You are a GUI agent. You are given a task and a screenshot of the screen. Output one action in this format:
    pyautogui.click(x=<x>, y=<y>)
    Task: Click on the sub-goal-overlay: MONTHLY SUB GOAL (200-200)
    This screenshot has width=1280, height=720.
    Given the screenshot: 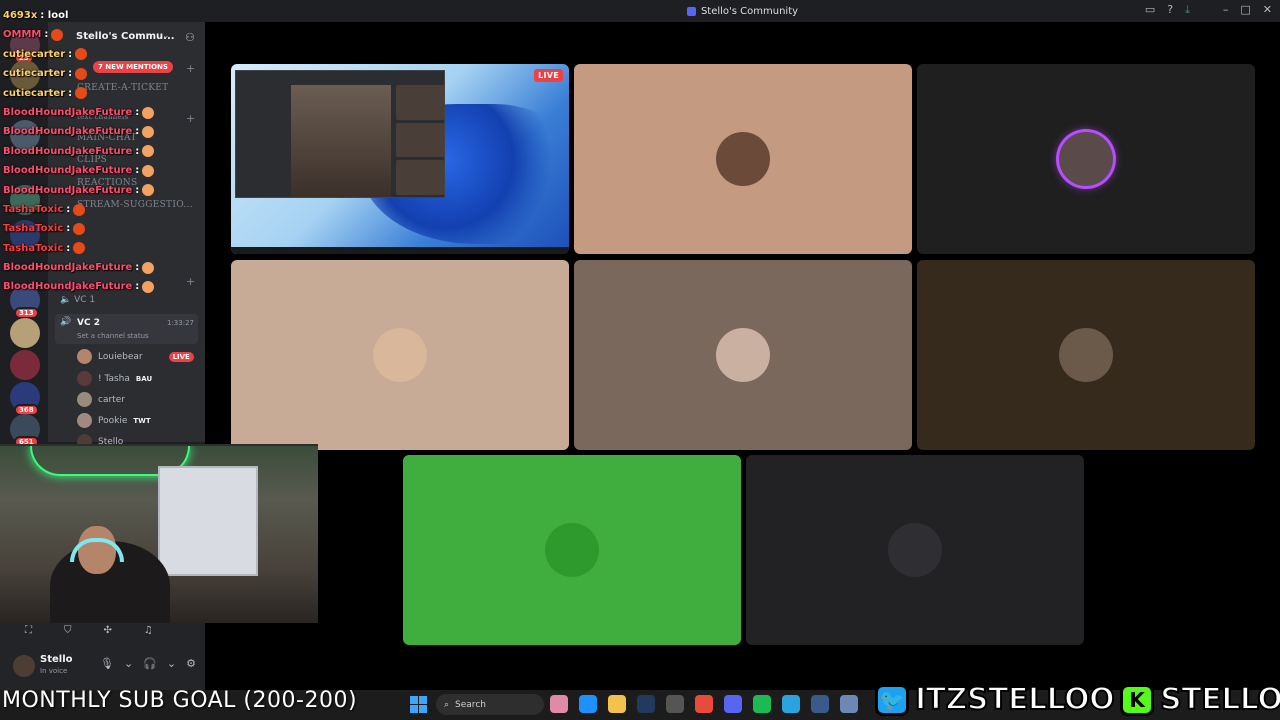 What is the action you would take?
    pyautogui.click(x=180, y=700)
    